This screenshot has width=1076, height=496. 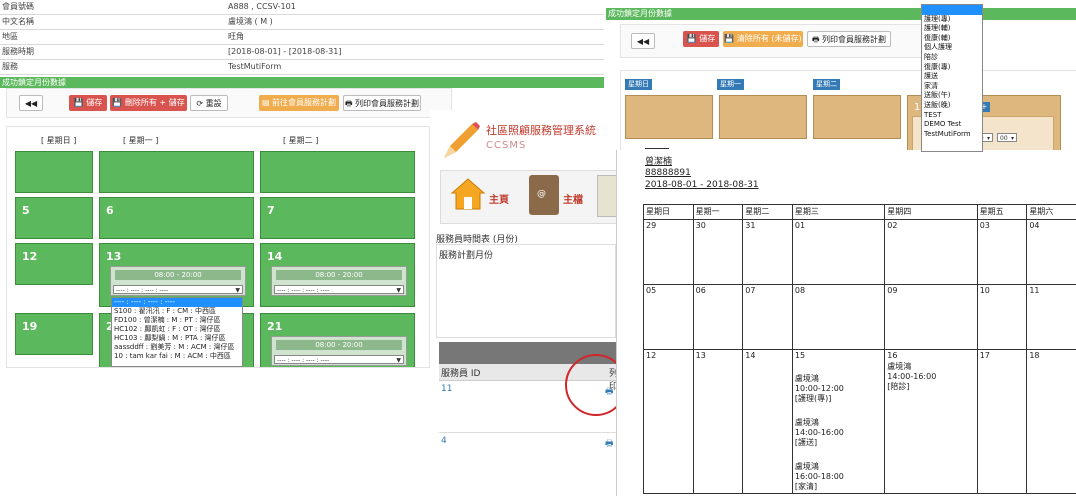 I want to click on info-row: 中文名稱 盧境鴻 ( M ), so click(x=302, y=22).